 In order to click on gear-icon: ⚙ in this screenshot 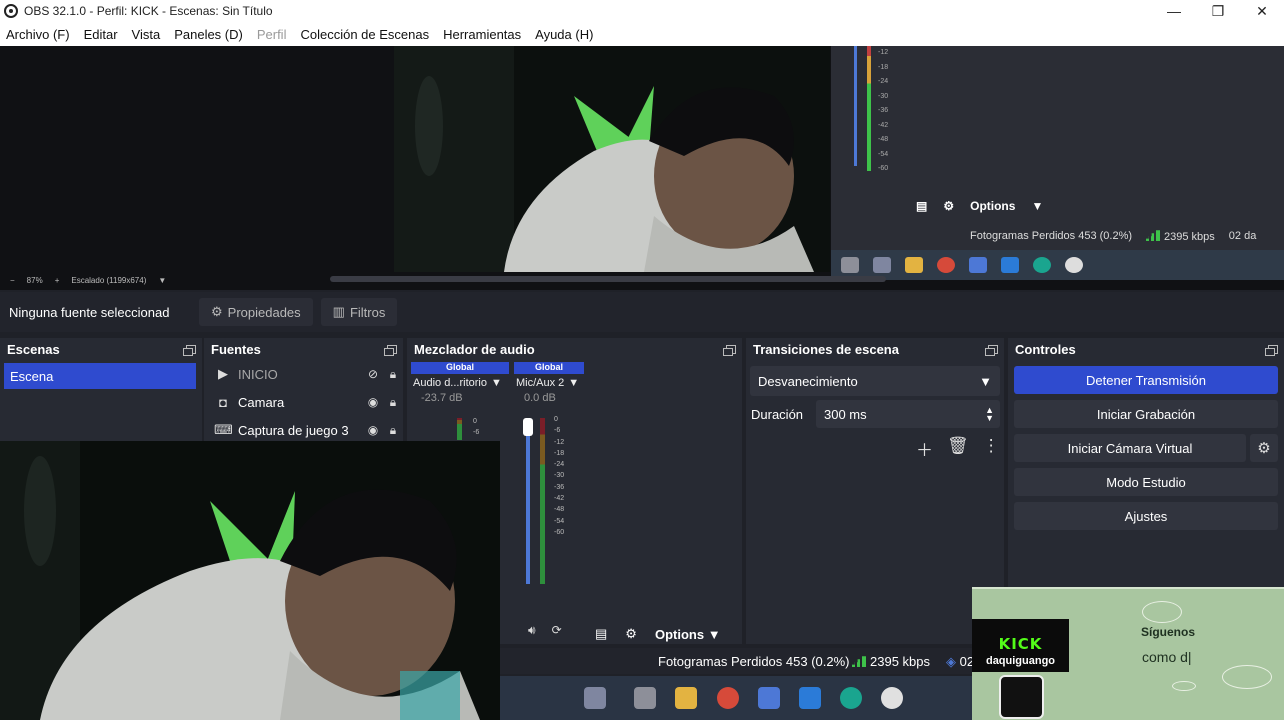, I will do `click(631, 634)`.